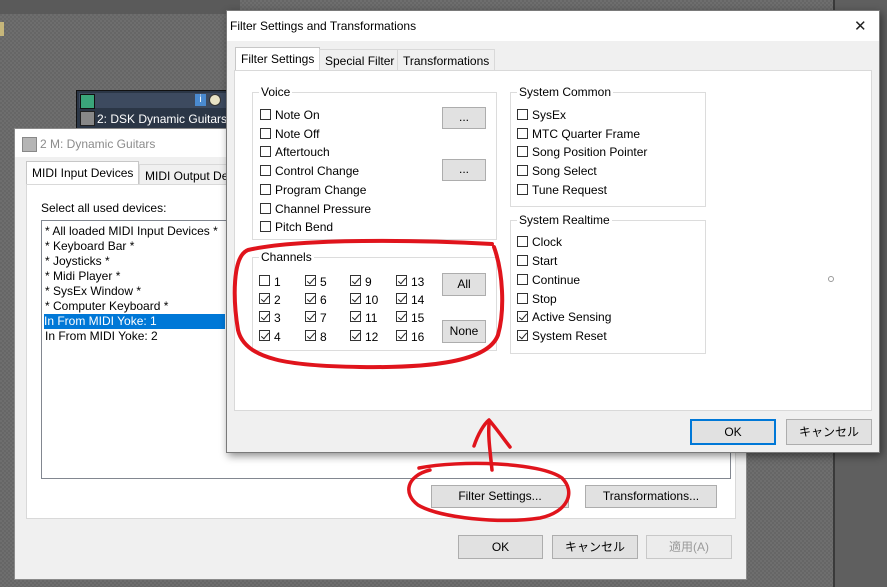 This screenshot has width=887, height=587. I want to click on filter-button-annotation-ellipse, so click(489, 492).